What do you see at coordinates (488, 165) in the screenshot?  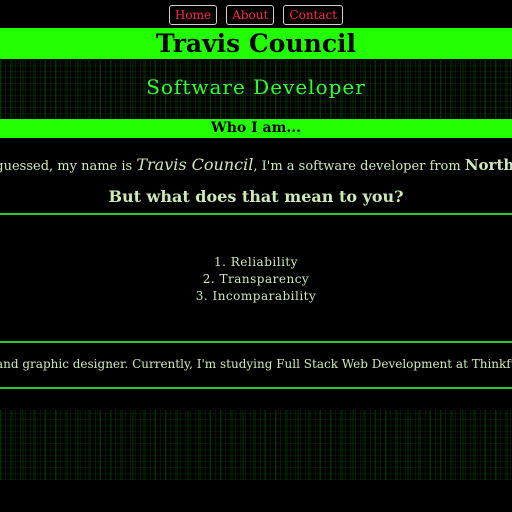 I see `intro-place: Northern` at bounding box center [488, 165].